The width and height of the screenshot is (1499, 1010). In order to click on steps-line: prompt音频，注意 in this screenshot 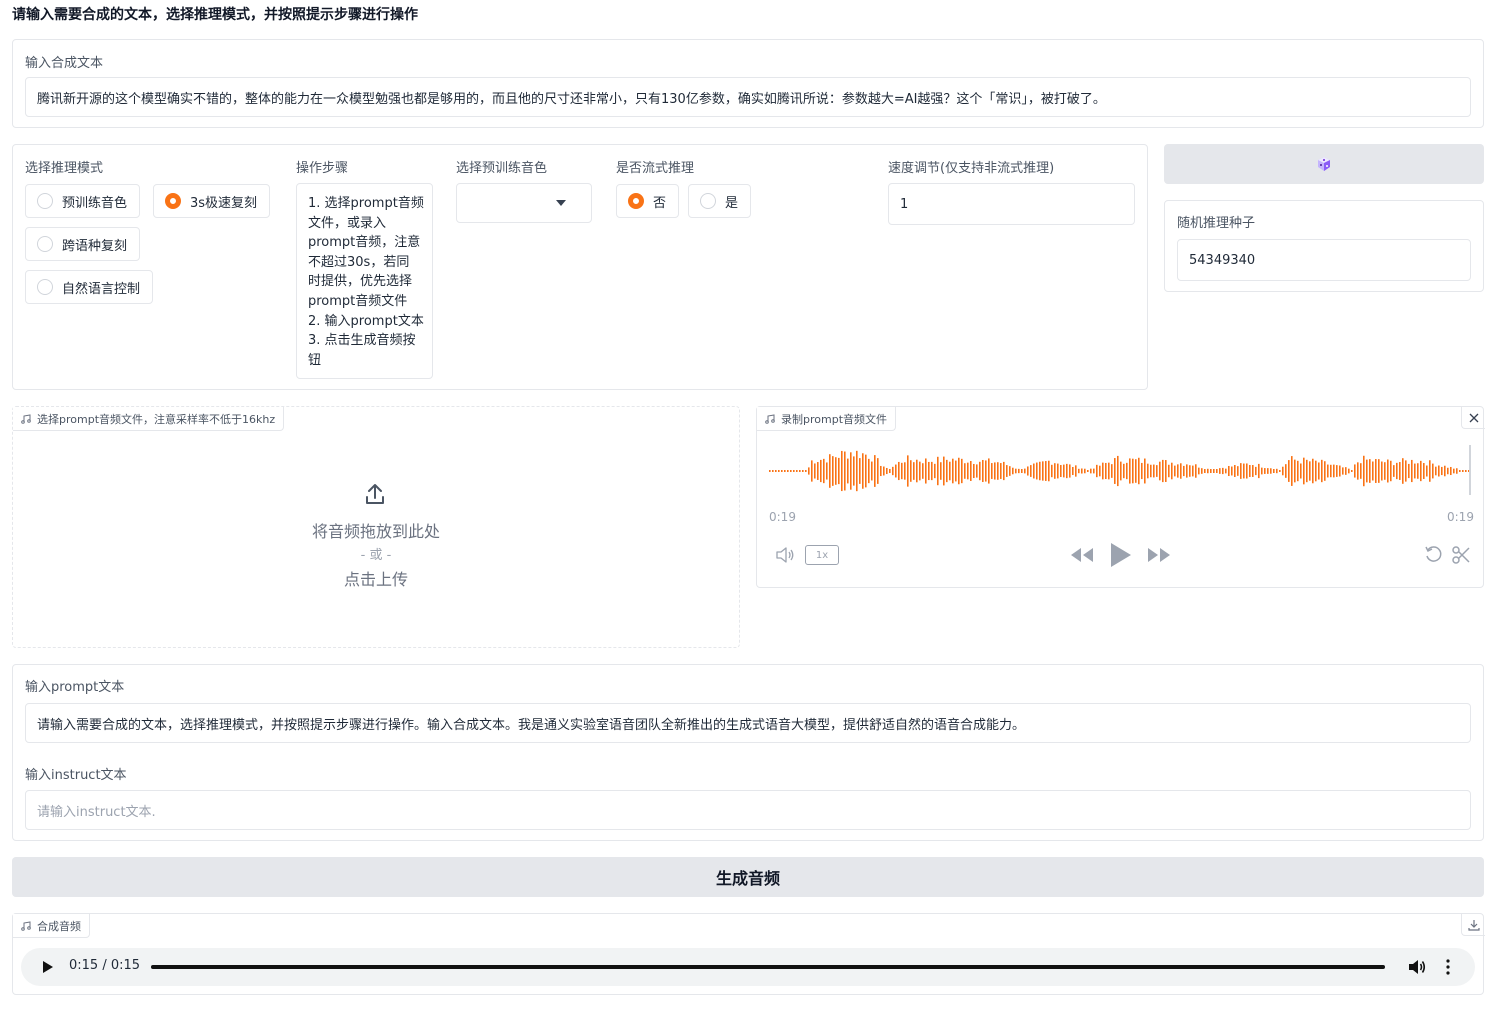, I will do `click(364, 243)`.